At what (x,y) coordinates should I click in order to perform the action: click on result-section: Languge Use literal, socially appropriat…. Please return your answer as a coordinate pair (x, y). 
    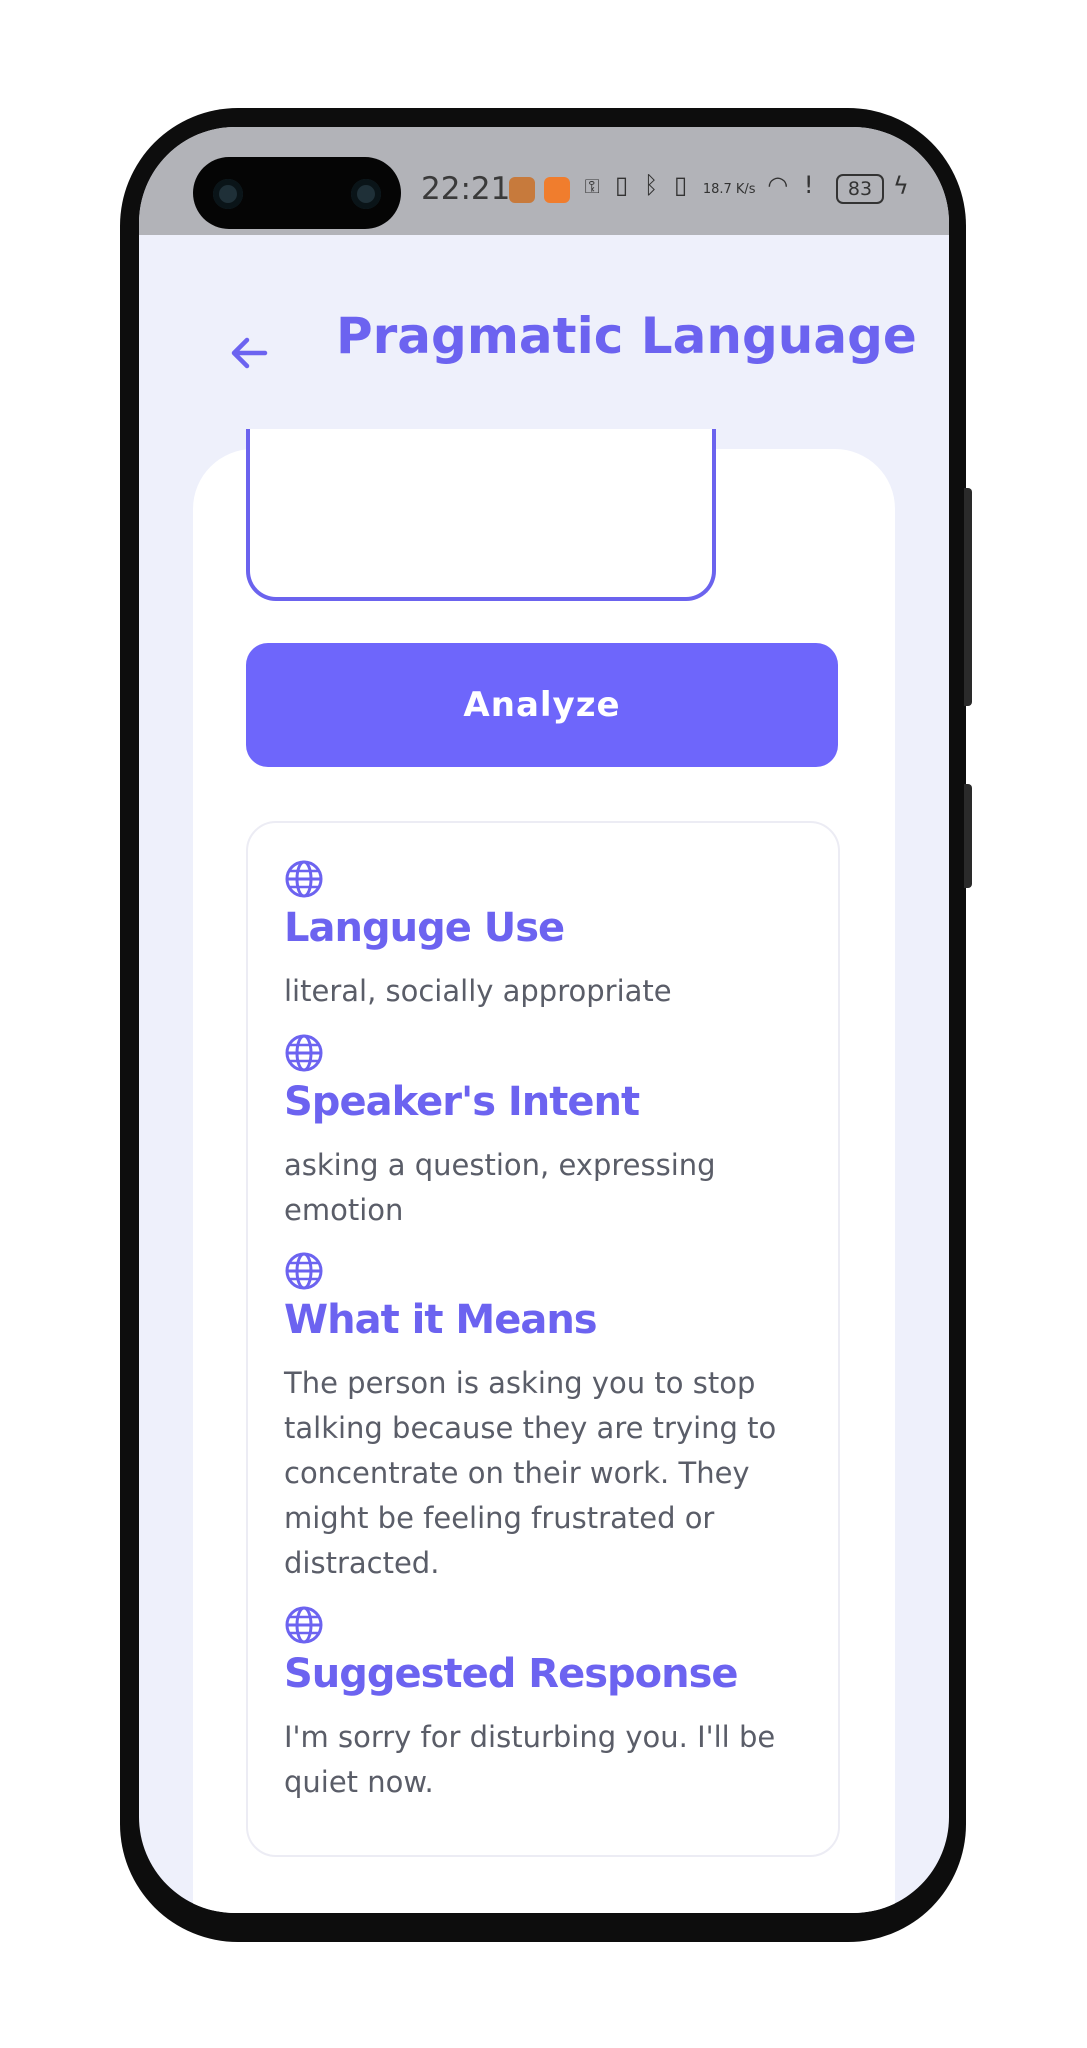
    Looking at the image, I should click on (544, 936).